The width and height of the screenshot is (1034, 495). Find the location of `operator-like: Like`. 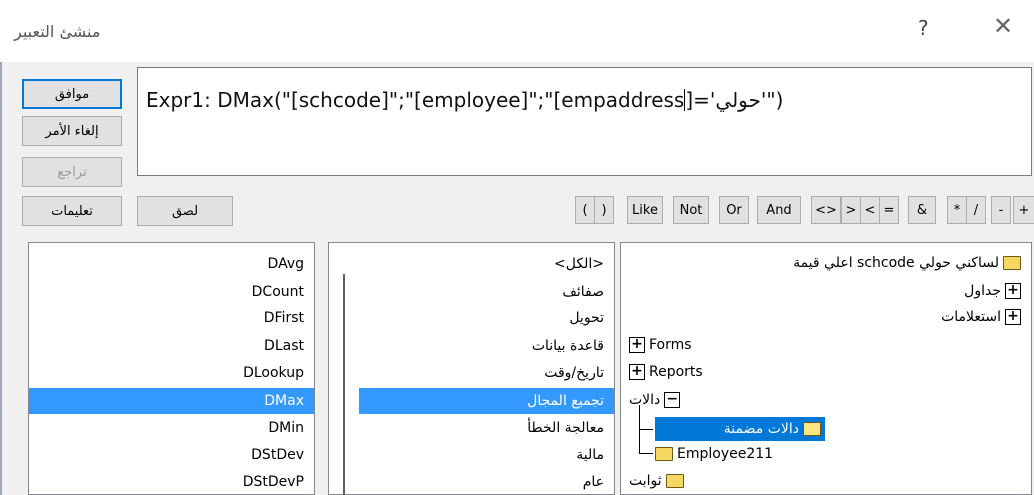

operator-like: Like is located at coordinates (645, 210).